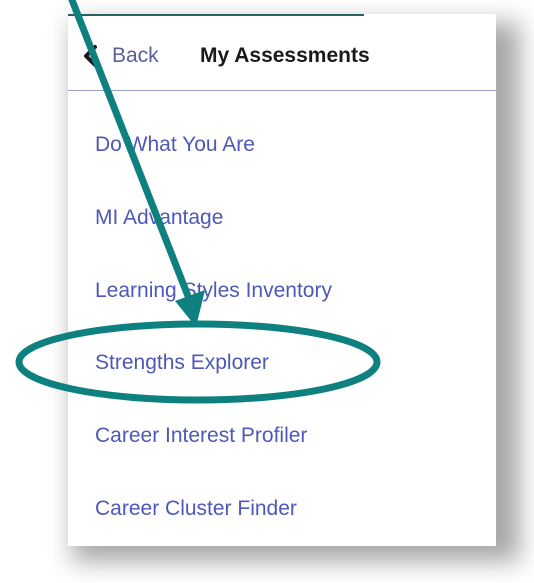  Describe the element at coordinates (285, 55) in the screenshot. I see `page-title: My Assessments` at that location.